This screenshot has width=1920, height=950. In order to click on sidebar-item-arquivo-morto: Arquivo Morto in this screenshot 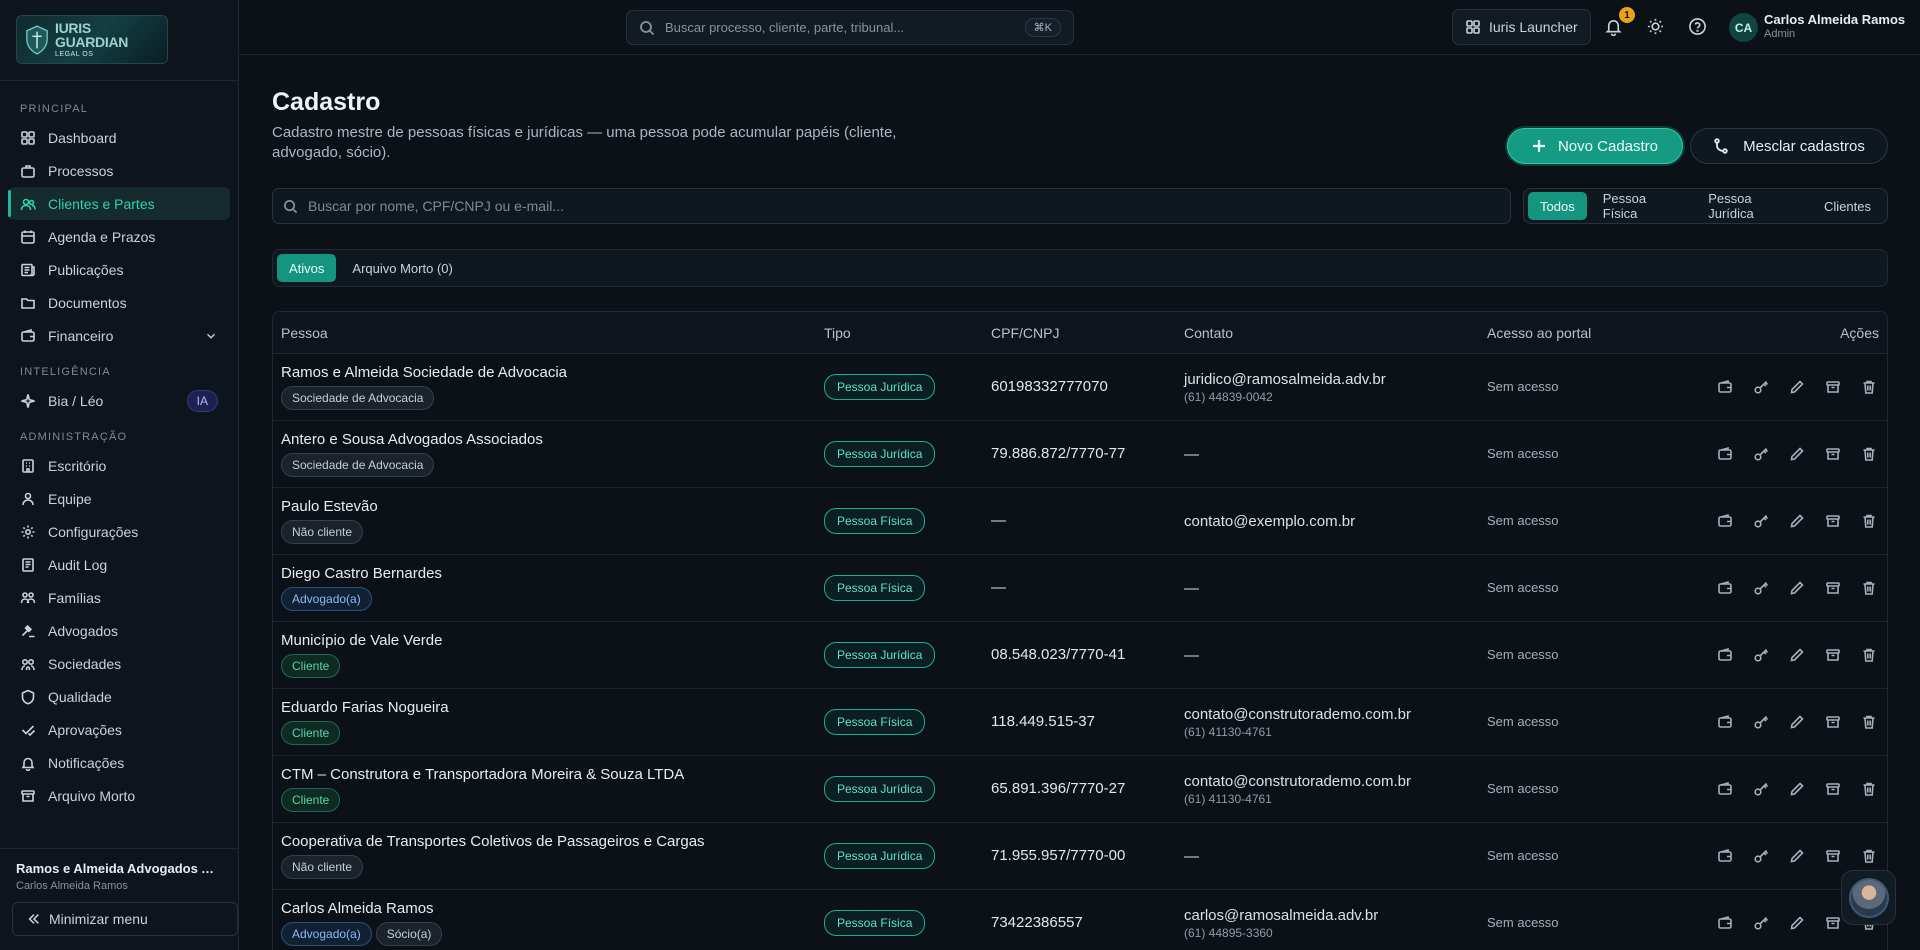, I will do `click(119, 795)`.